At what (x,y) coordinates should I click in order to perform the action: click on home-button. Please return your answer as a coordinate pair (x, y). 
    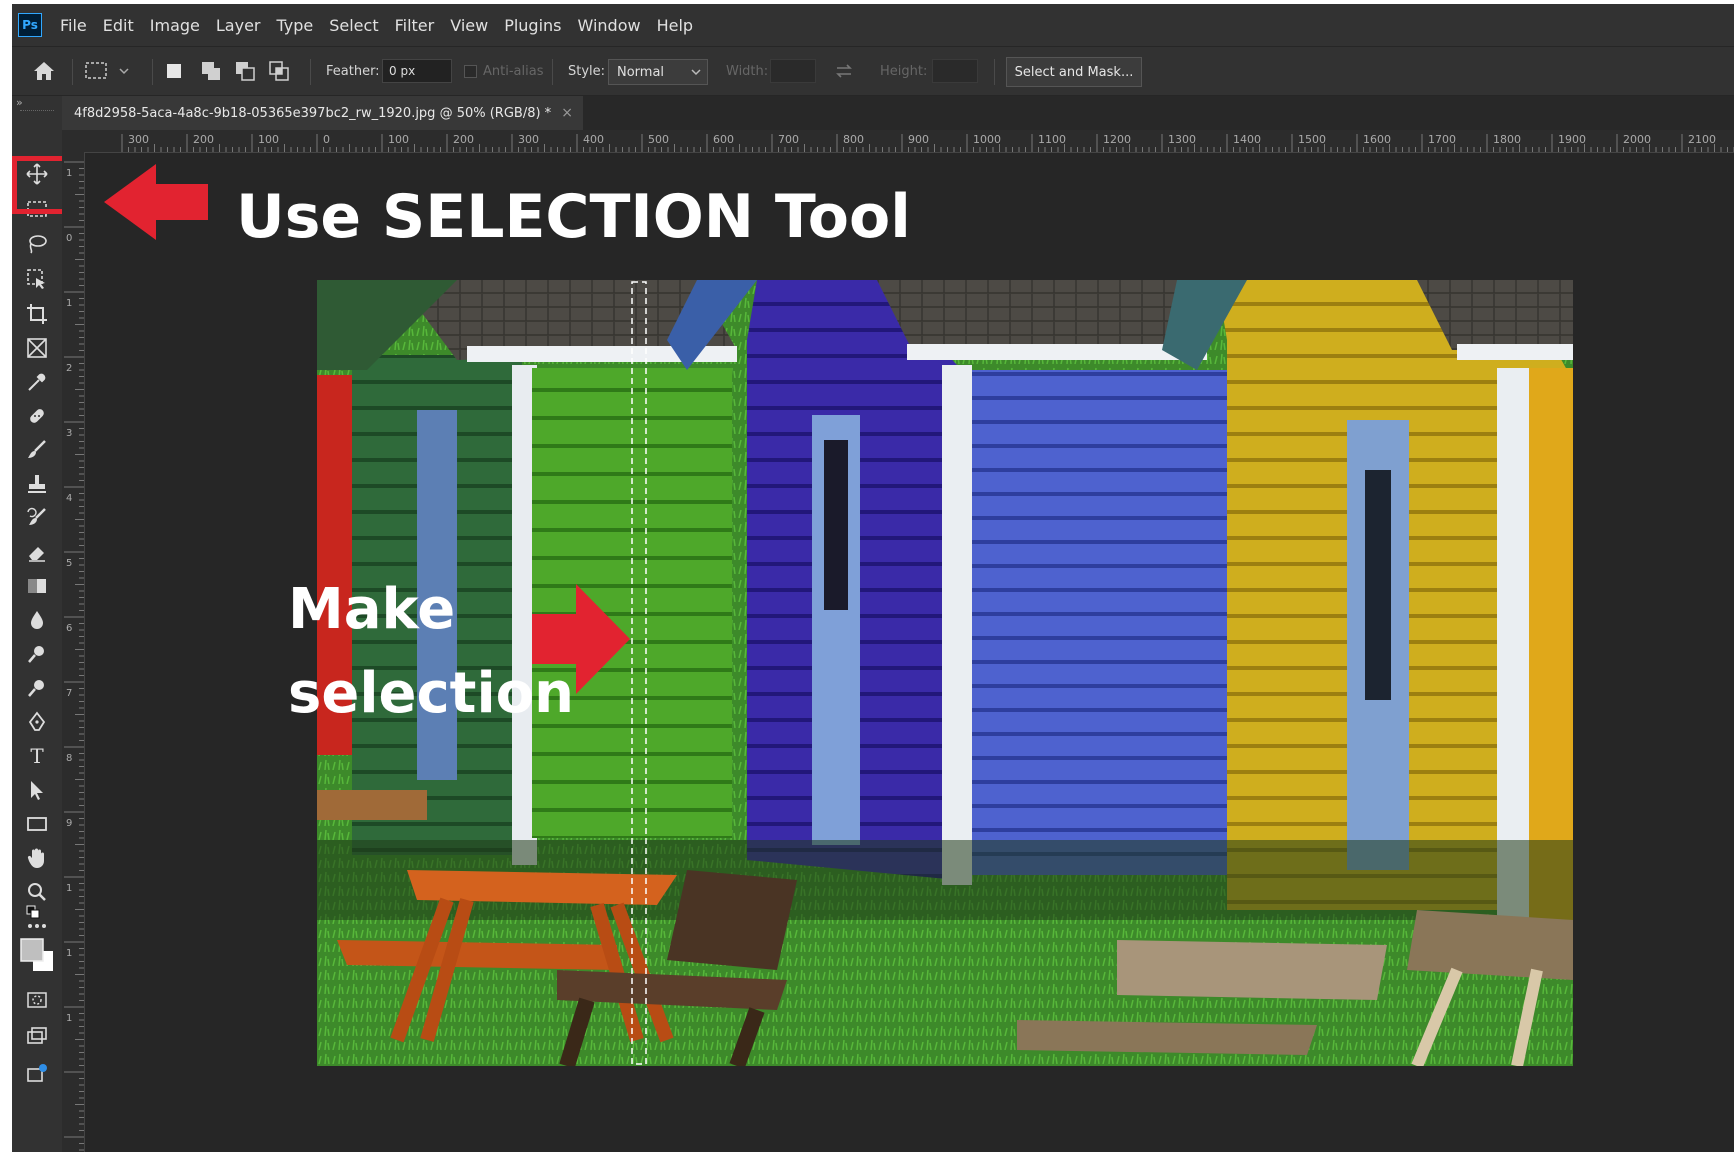
    Looking at the image, I should click on (44, 71).